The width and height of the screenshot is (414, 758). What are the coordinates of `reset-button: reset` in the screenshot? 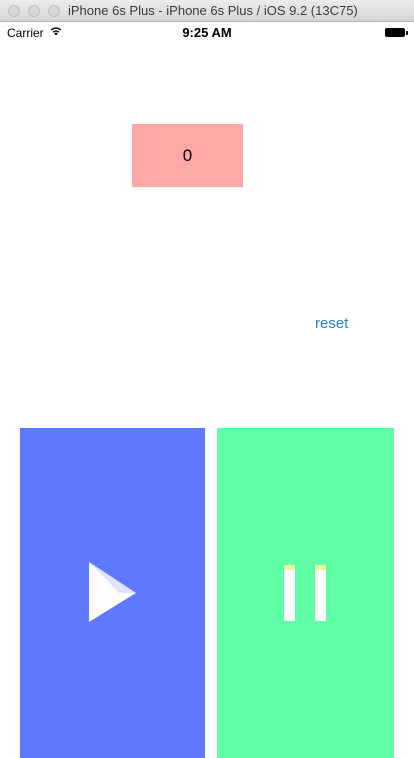 It's located at (331, 323).